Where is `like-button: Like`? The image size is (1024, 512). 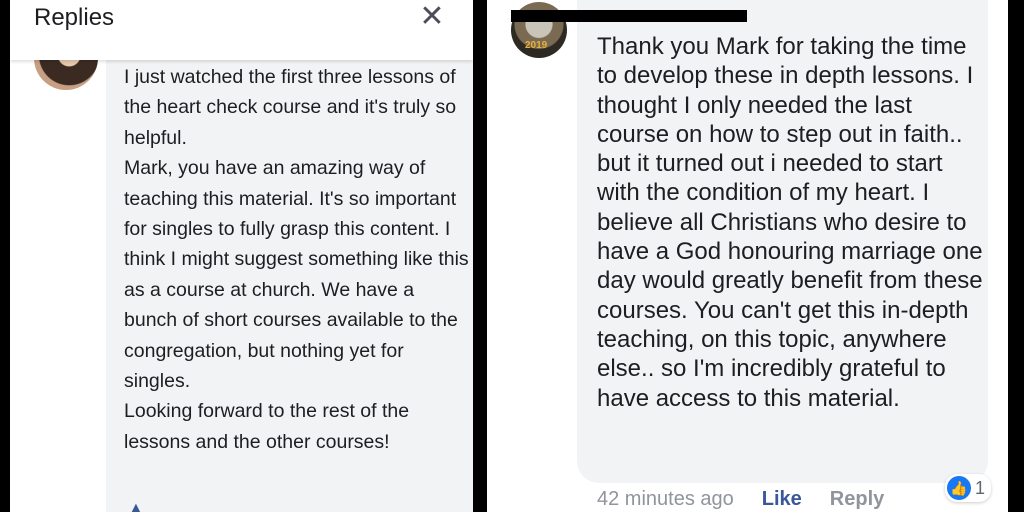 like-button: Like is located at coordinates (782, 499).